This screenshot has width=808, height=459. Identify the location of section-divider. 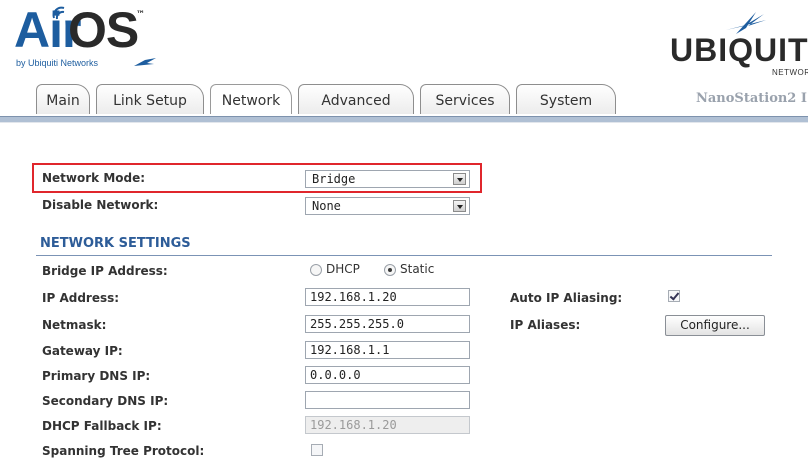
(404, 255).